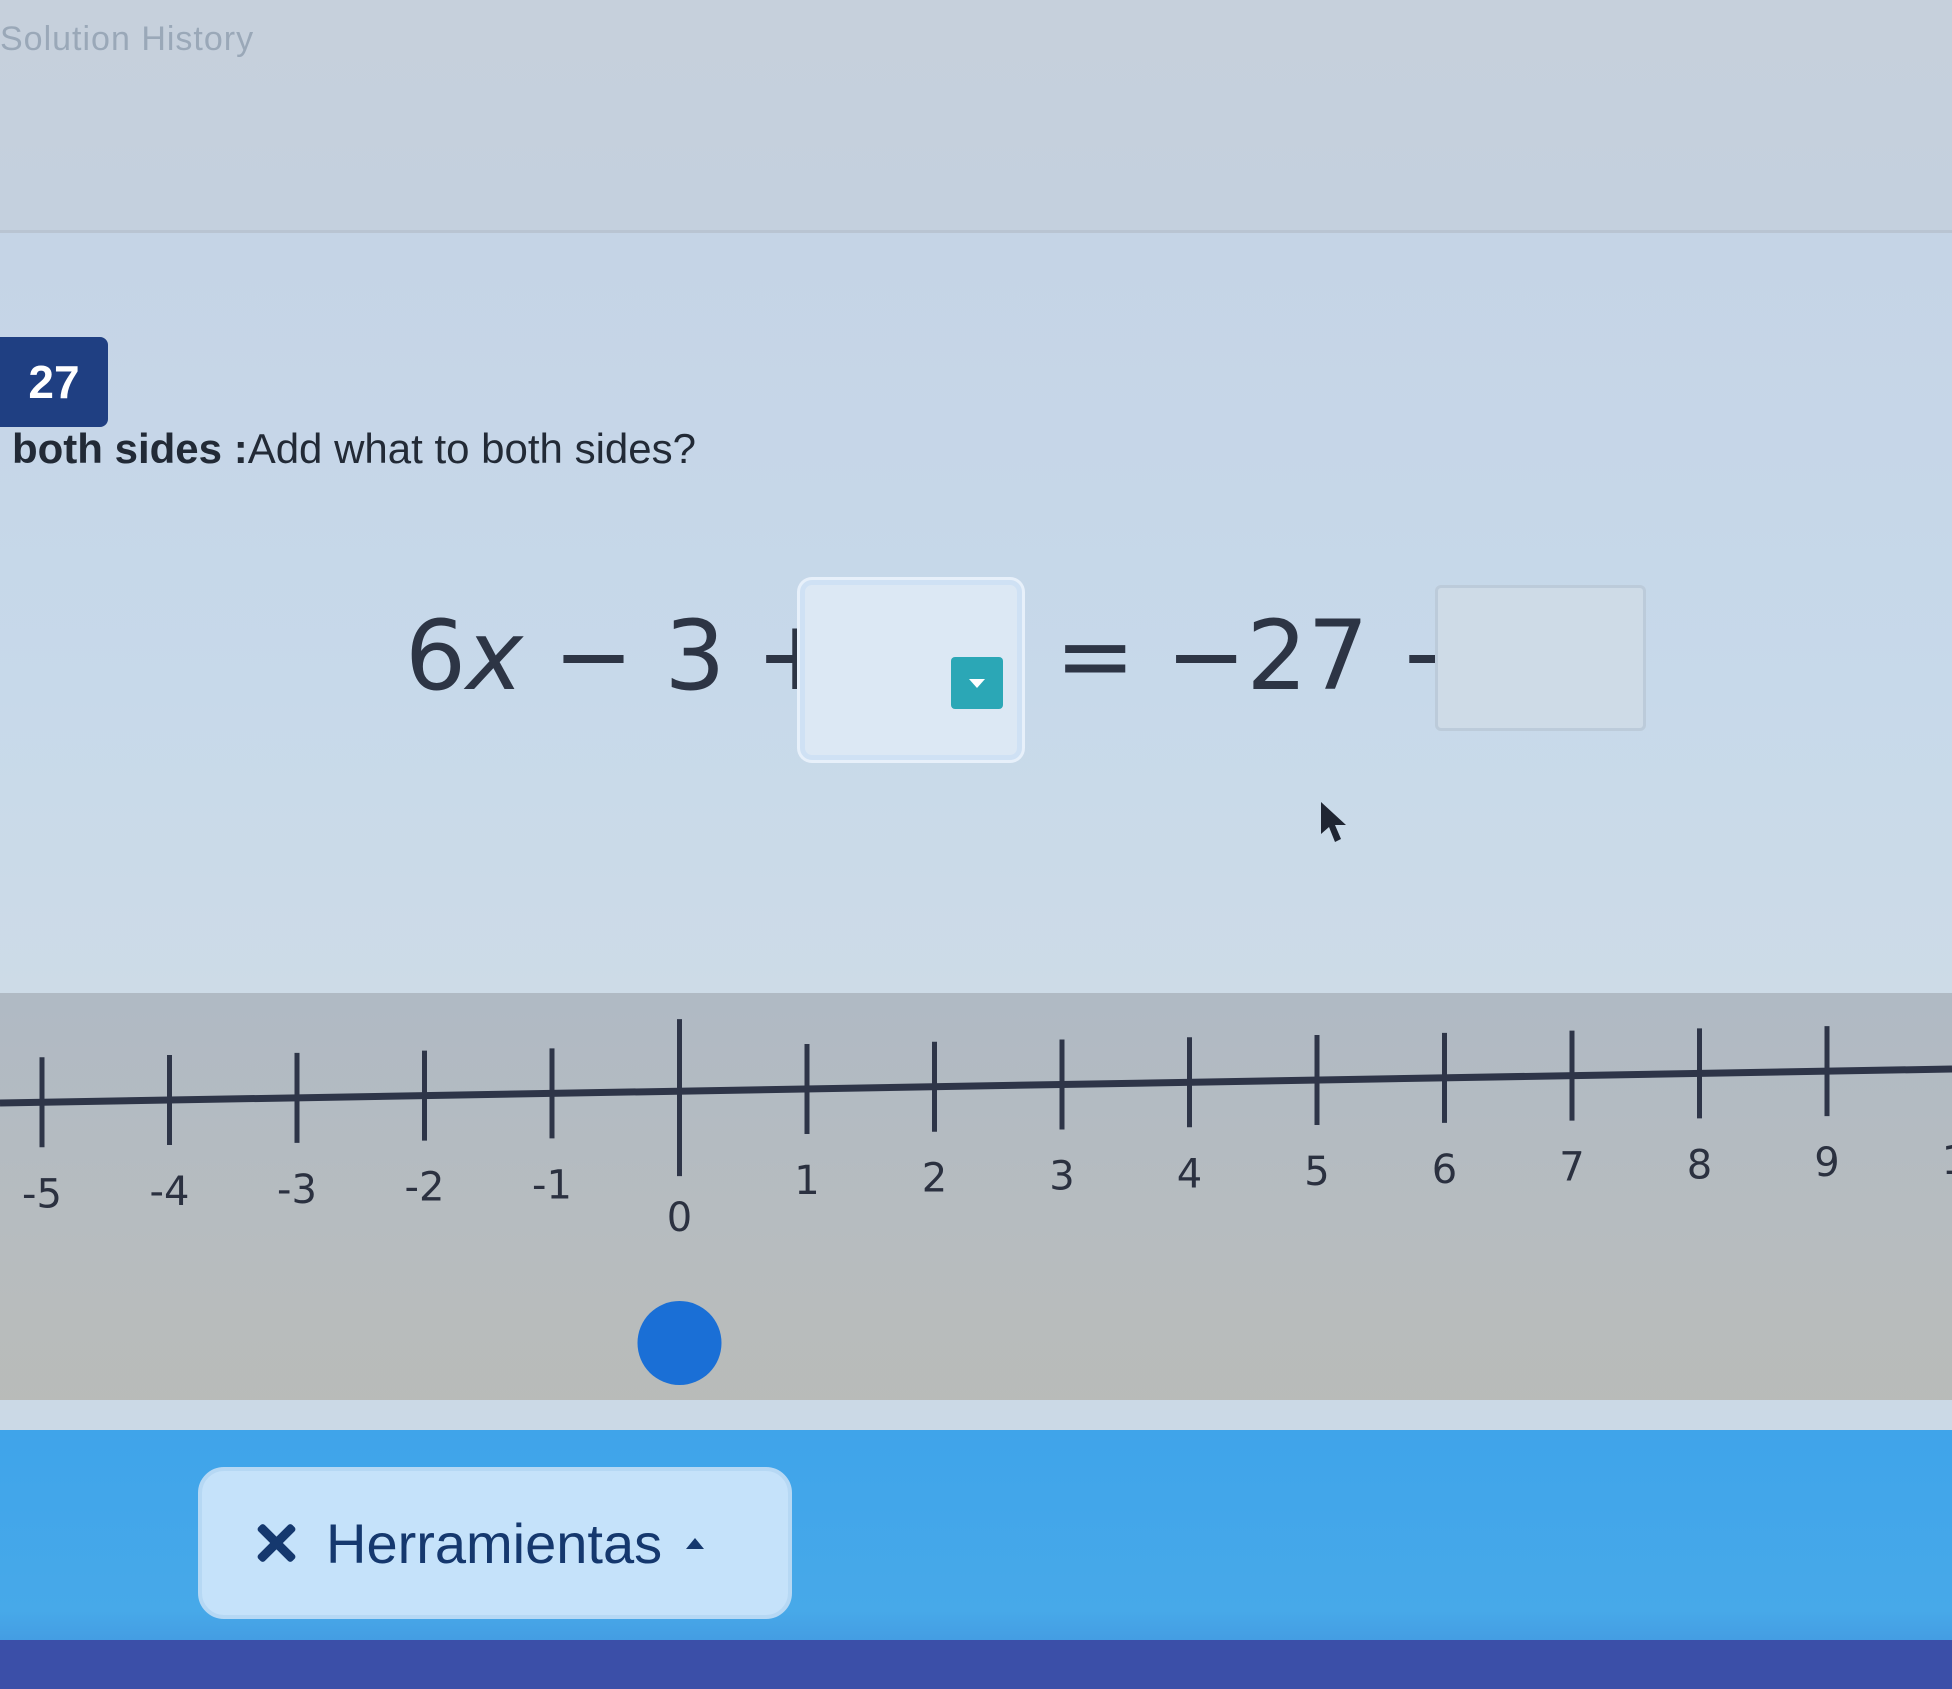 The height and width of the screenshot is (1689, 1952). Describe the element at coordinates (425, 1188) in the screenshot. I see `tick-label: -2` at that location.